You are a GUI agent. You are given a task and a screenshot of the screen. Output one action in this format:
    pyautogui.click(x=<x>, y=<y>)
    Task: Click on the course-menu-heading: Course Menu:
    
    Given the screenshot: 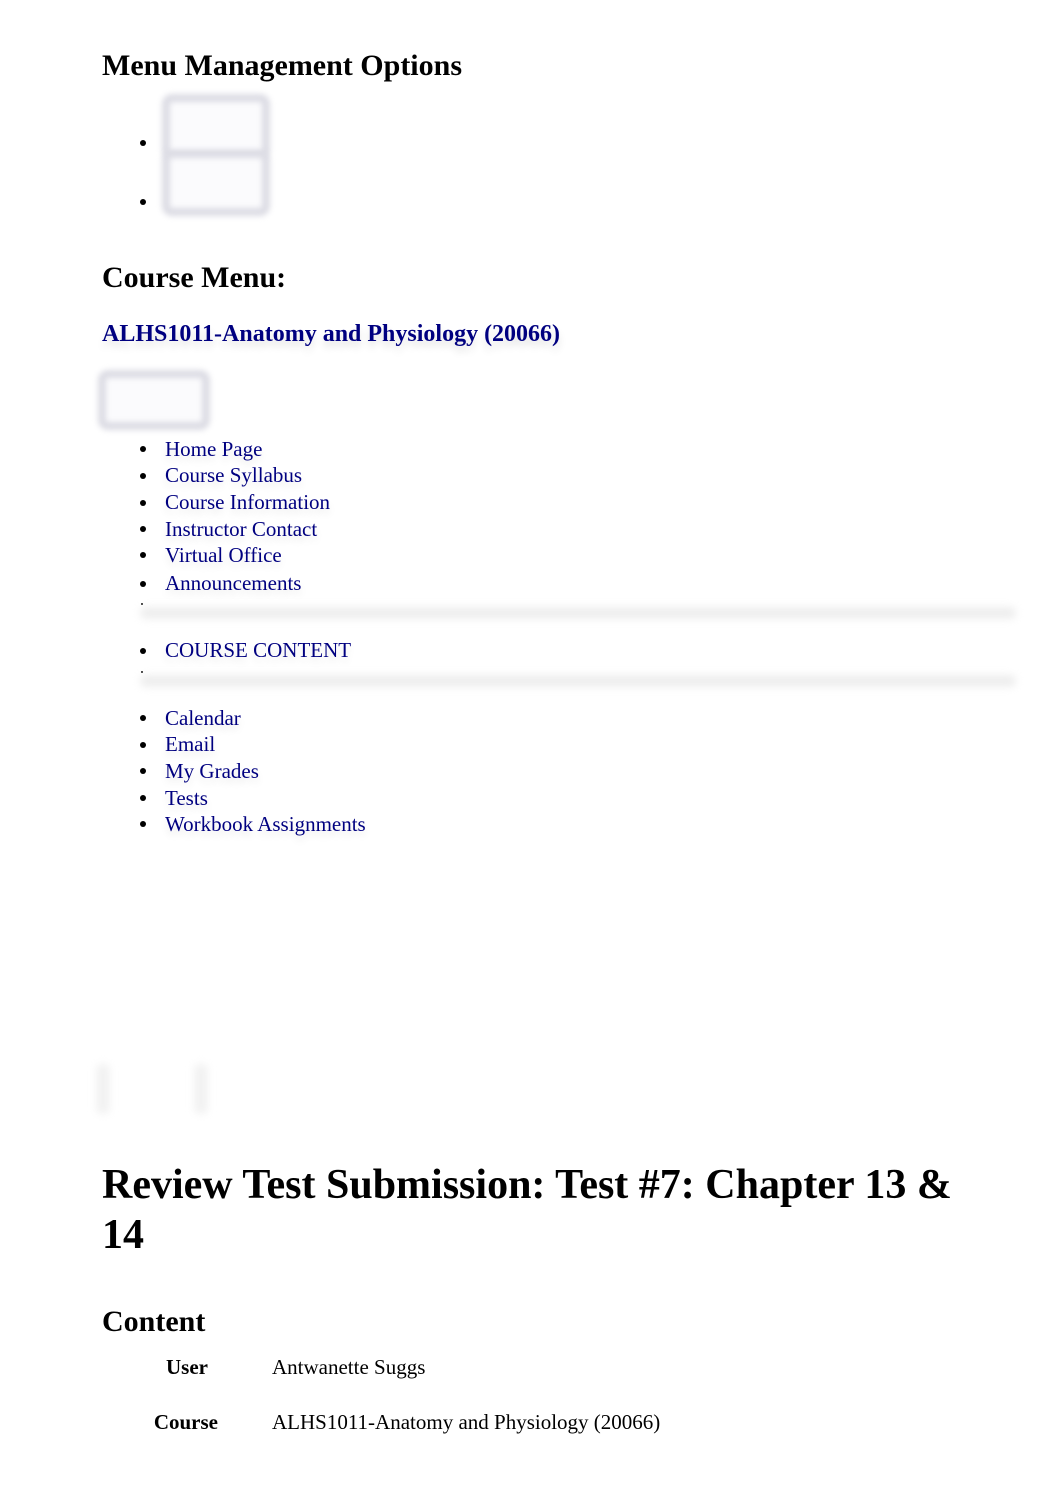 What is the action you would take?
    pyautogui.click(x=194, y=277)
    